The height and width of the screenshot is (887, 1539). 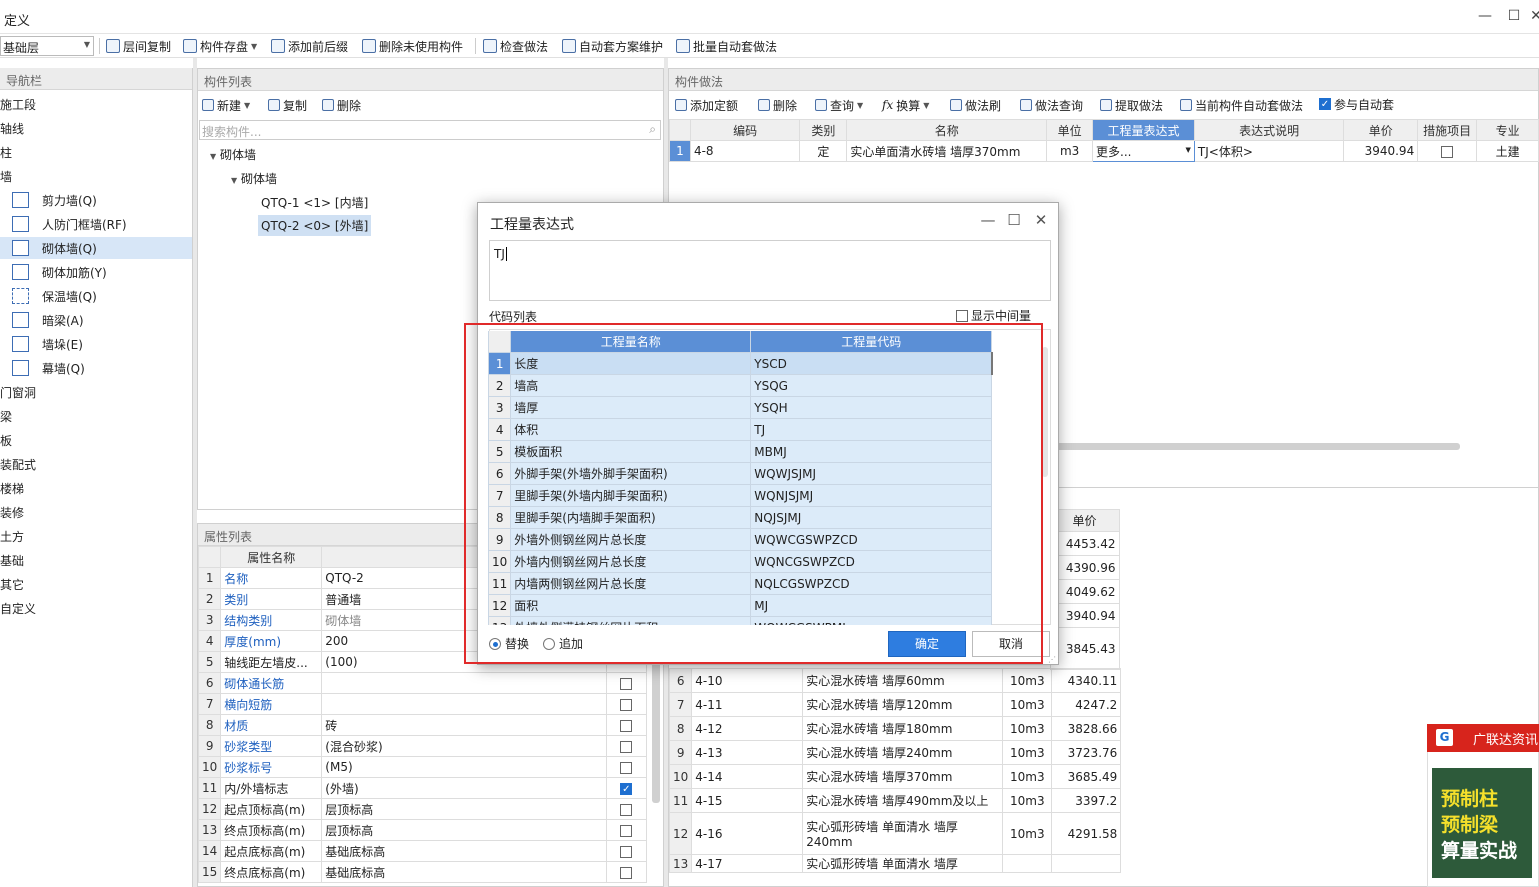 I want to click on nav-item-prefab: 装配式, so click(x=96, y=464).